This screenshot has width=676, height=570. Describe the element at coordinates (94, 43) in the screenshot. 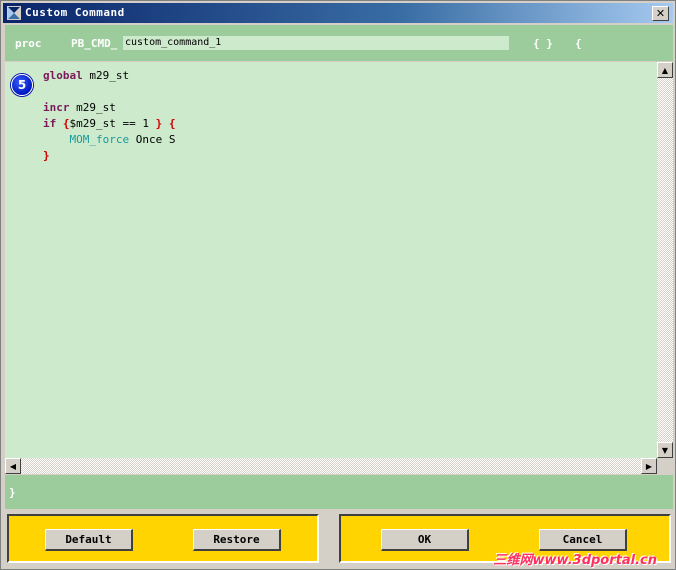

I see `command-prefix: PB_CMD_` at that location.